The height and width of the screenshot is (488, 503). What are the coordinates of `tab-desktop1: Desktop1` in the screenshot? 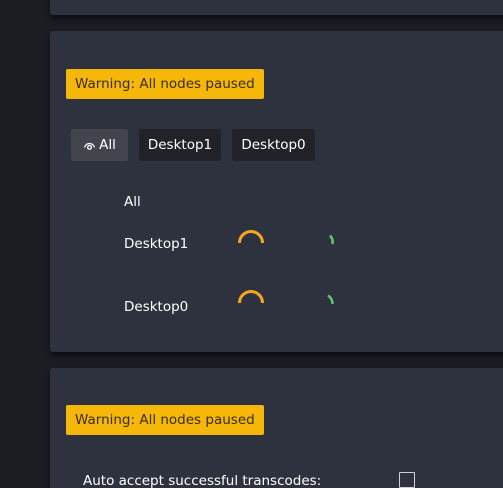 It's located at (180, 145).